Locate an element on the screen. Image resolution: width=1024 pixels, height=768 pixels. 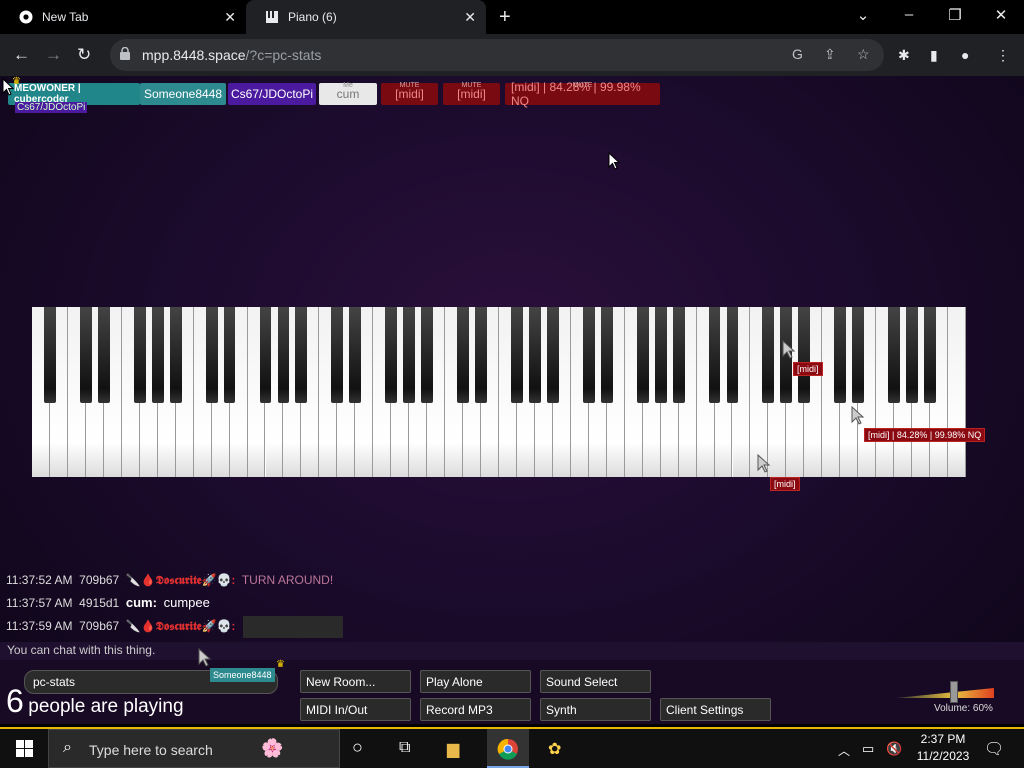
network-icon: ▭ is located at coordinates (868, 749).